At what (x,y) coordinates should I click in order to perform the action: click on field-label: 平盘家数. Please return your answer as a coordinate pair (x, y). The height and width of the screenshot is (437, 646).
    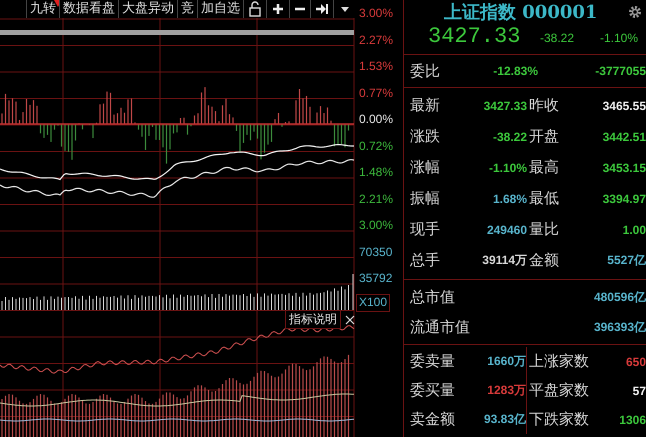
    Looking at the image, I should click on (561, 390).